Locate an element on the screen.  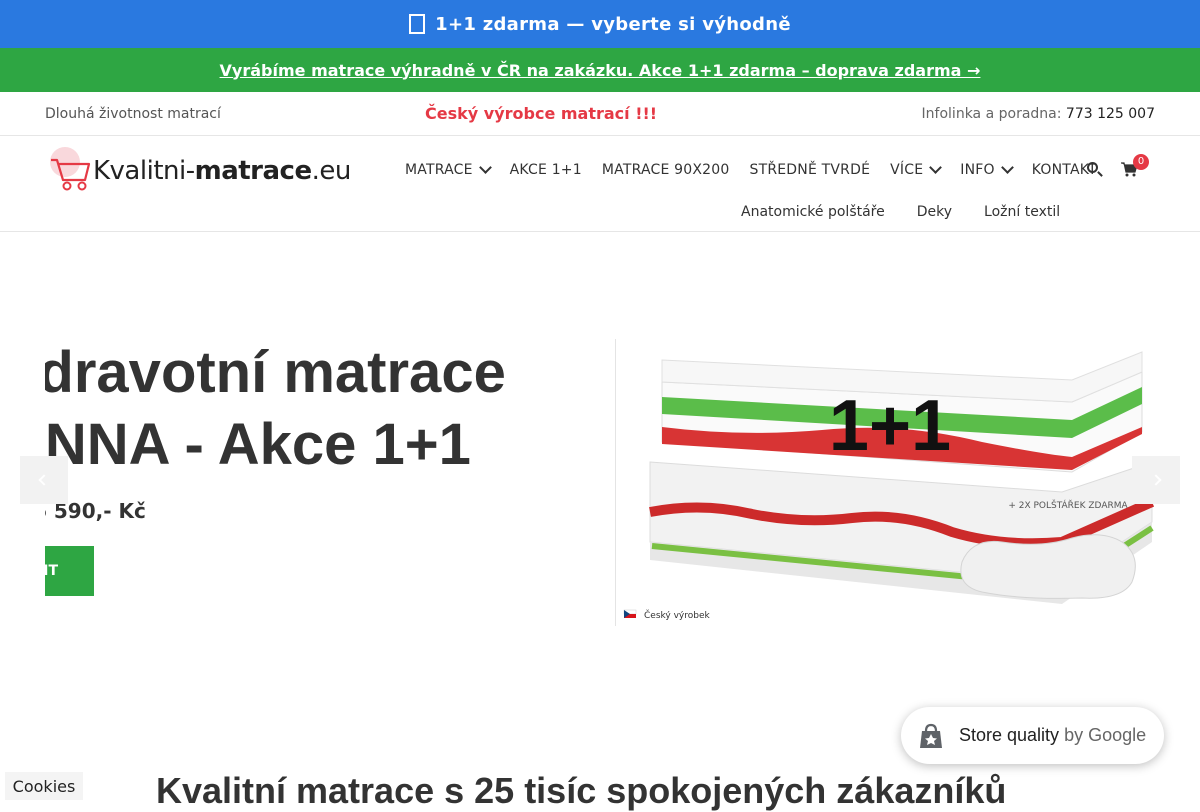
nav-label: VÍCE is located at coordinates (907, 170).